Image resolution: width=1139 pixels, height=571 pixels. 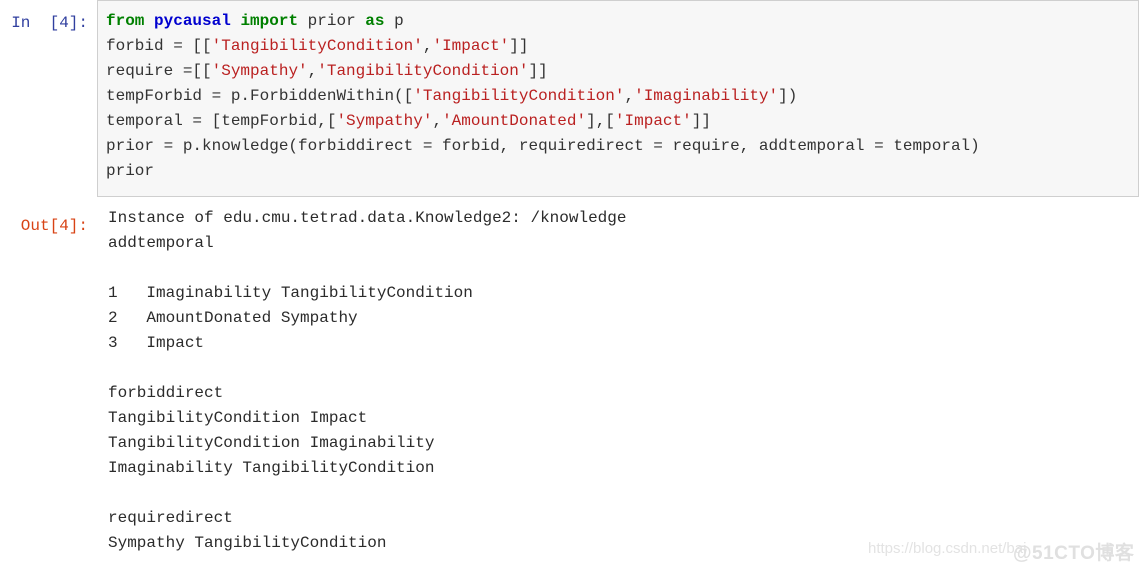 What do you see at coordinates (130, 21) in the screenshot?
I see `code-token-kw: from` at bounding box center [130, 21].